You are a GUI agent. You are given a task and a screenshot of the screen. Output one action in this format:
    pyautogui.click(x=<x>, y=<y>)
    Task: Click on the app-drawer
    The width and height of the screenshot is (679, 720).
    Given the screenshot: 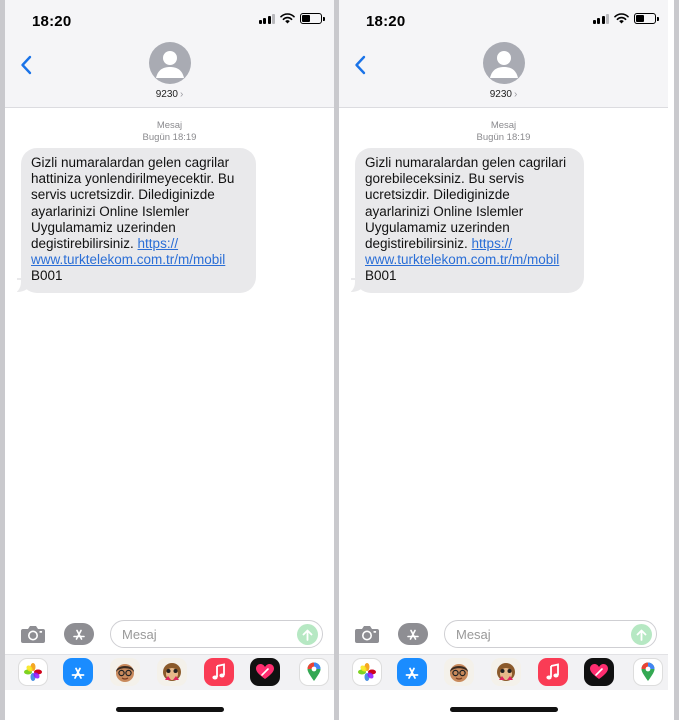 What is the action you would take?
    pyautogui.click(x=503, y=672)
    